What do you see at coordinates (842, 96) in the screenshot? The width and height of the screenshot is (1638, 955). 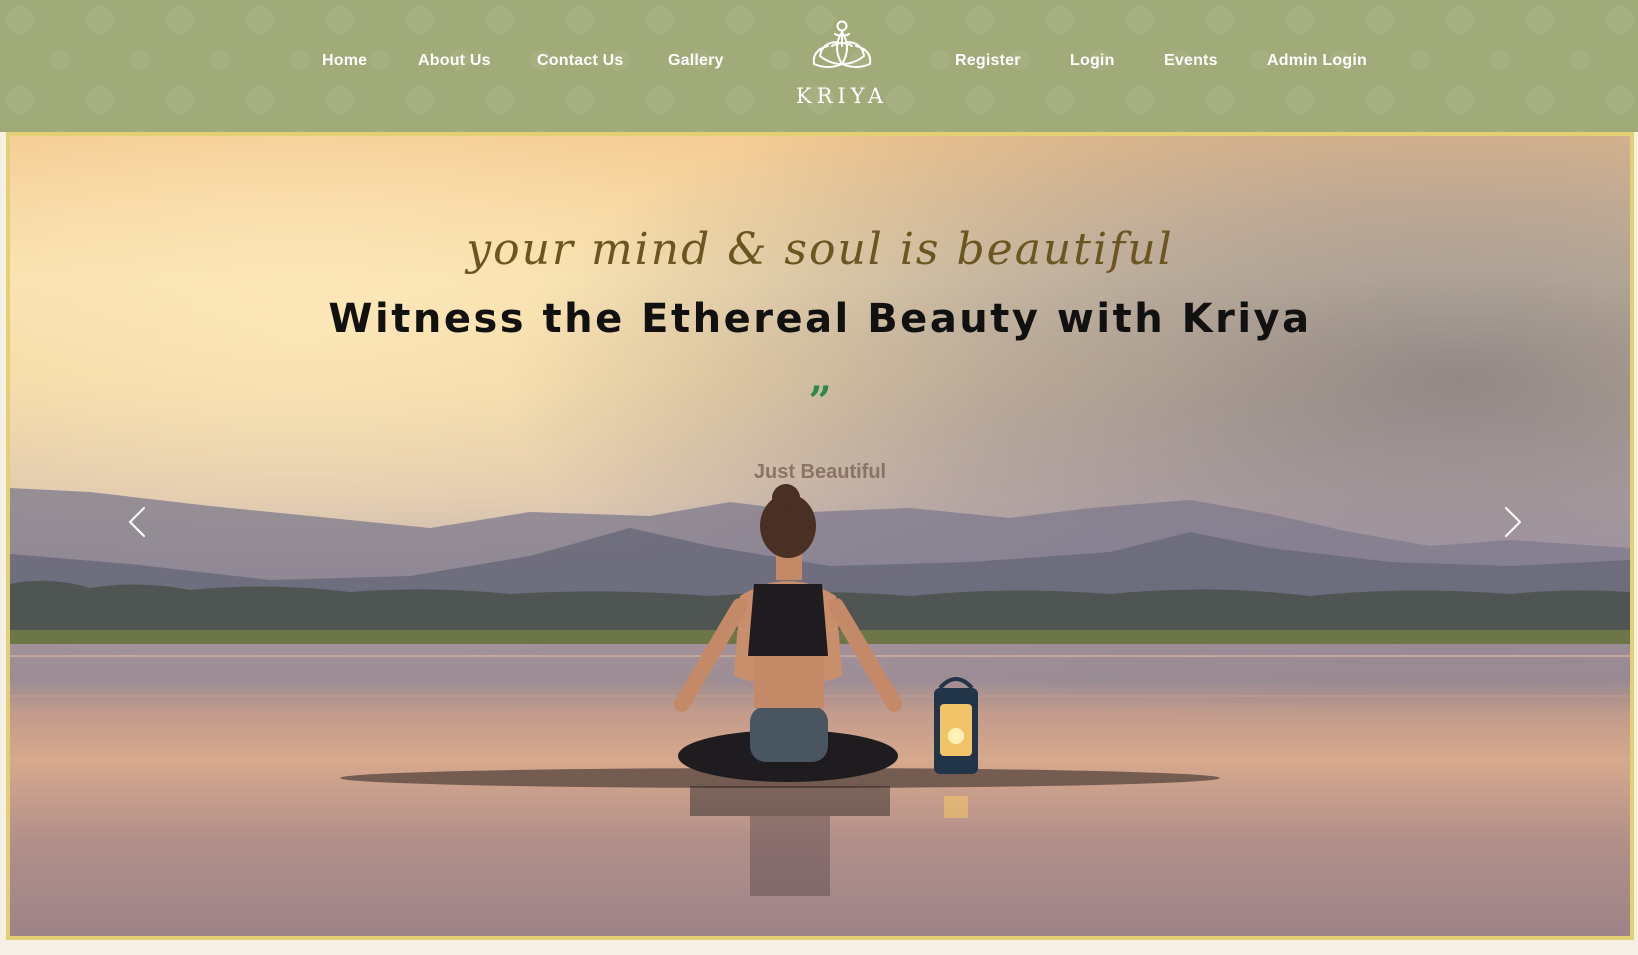 I see `logo-text: KRIYA` at bounding box center [842, 96].